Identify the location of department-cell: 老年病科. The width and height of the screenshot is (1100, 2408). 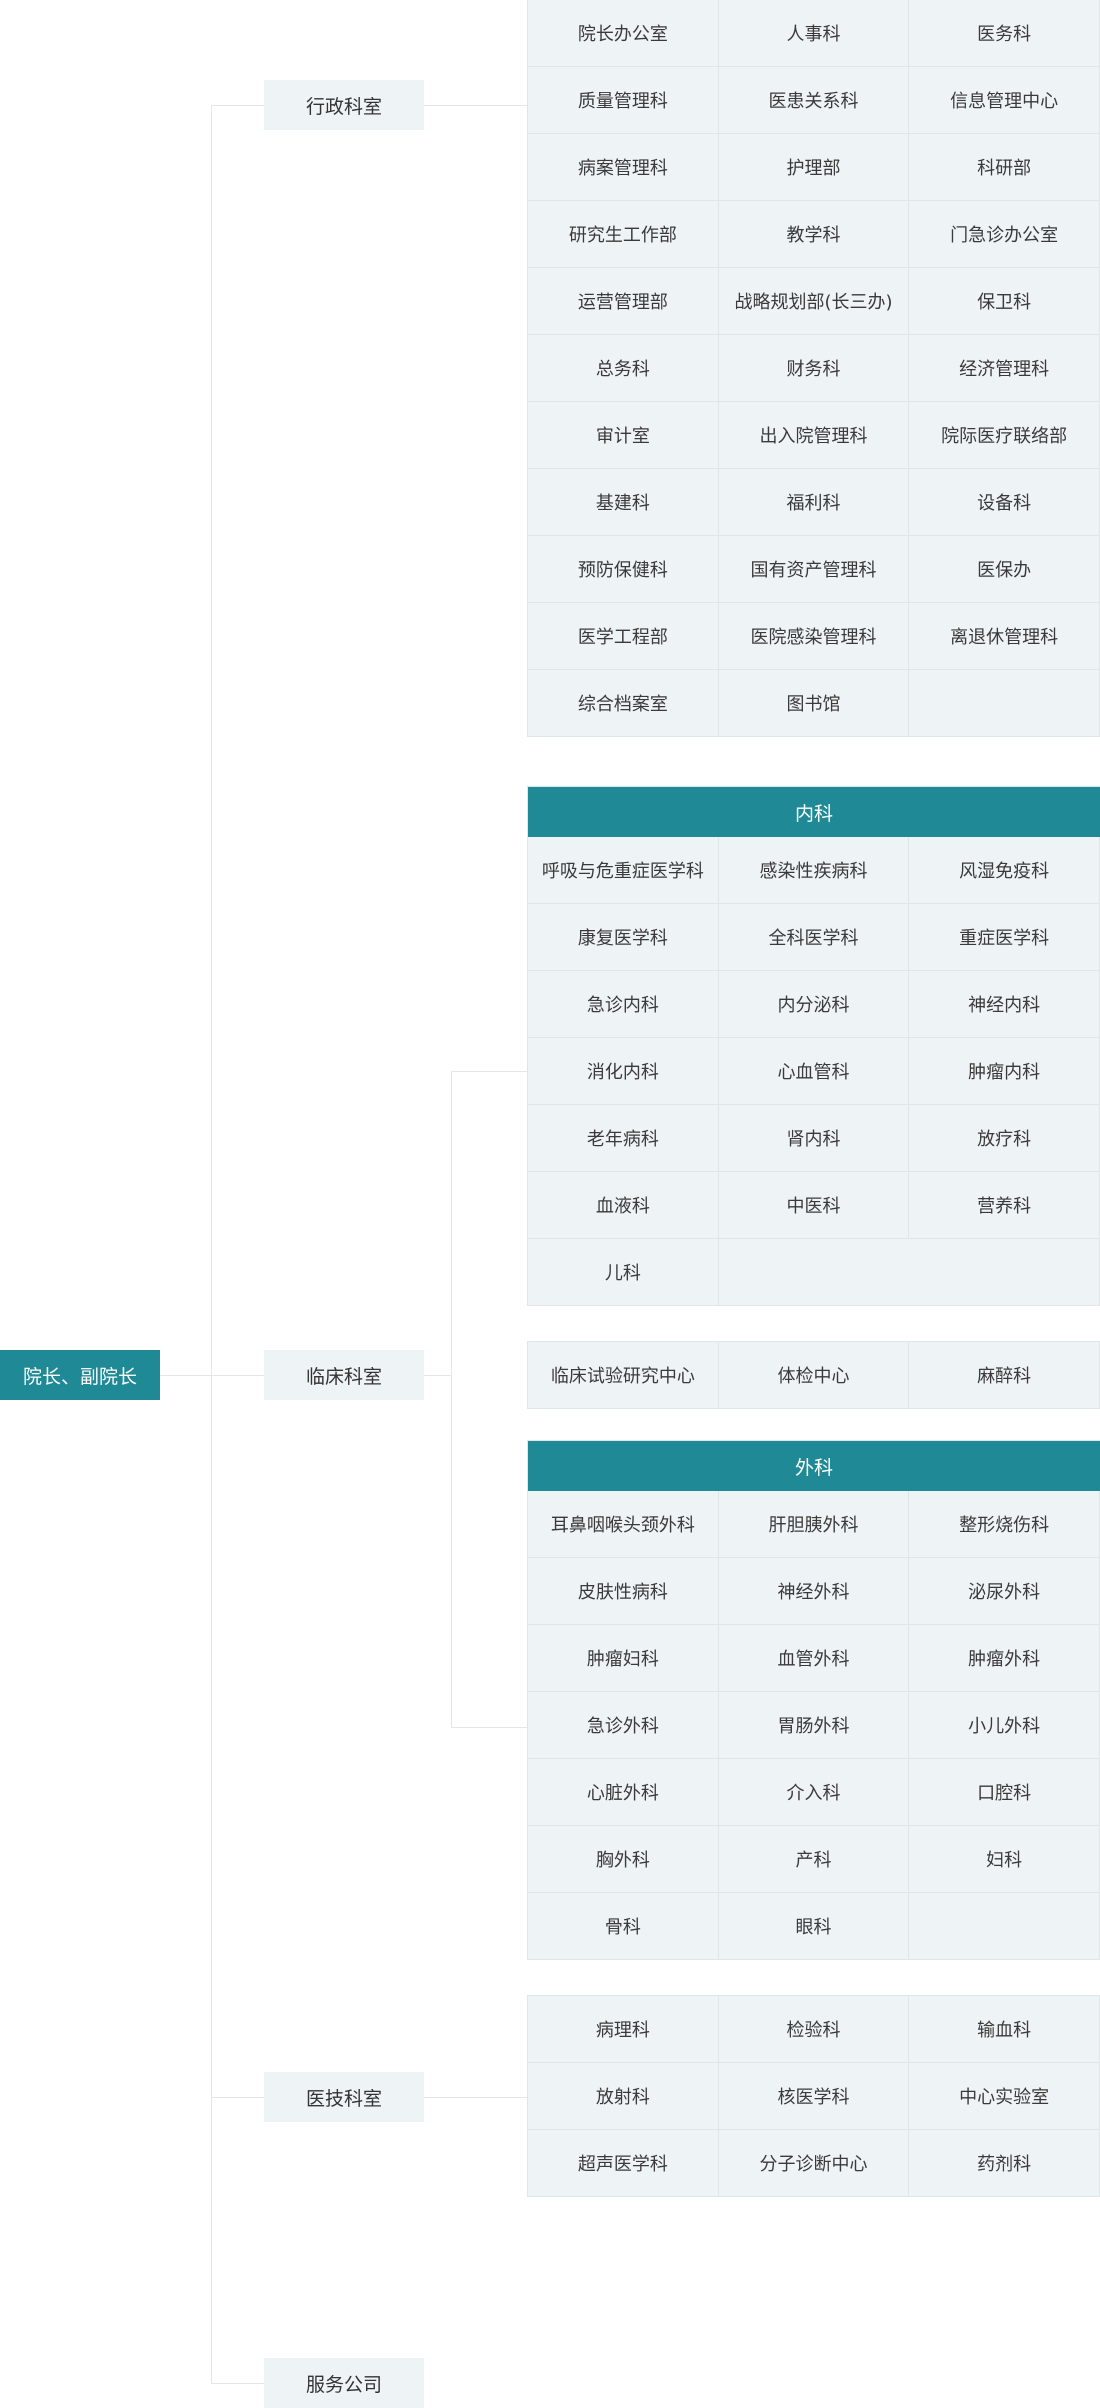
(623, 1138).